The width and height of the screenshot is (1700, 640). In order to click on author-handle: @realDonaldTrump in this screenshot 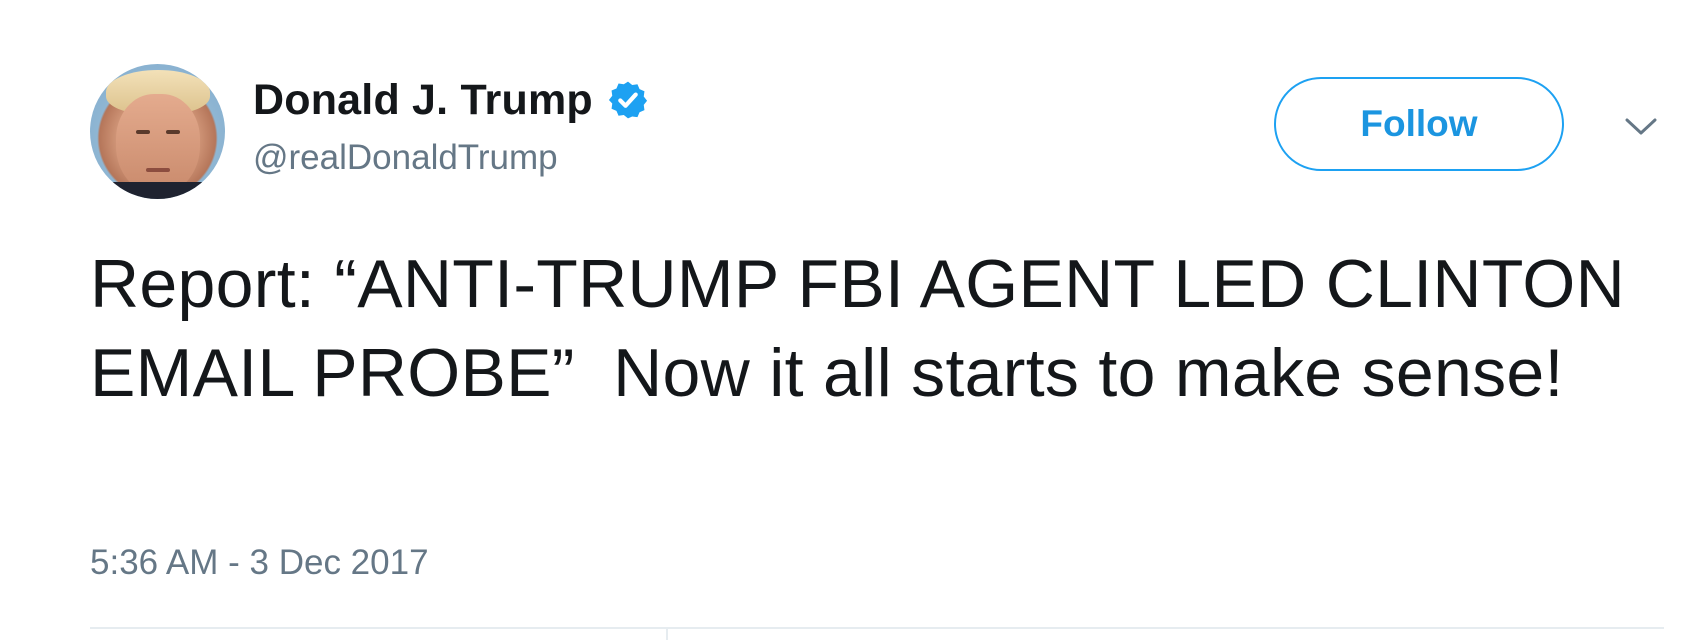, I will do `click(405, 158)`.